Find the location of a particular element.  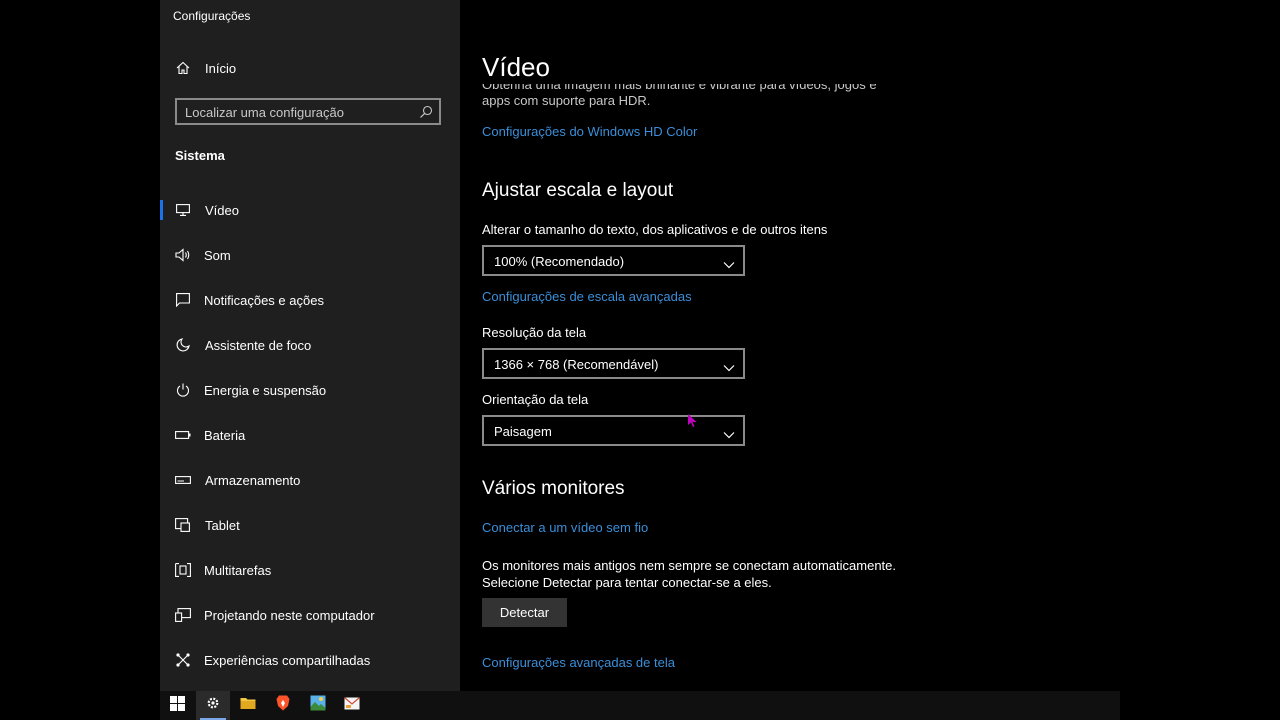

photos-app-icon is located at coordinates (318, 705).